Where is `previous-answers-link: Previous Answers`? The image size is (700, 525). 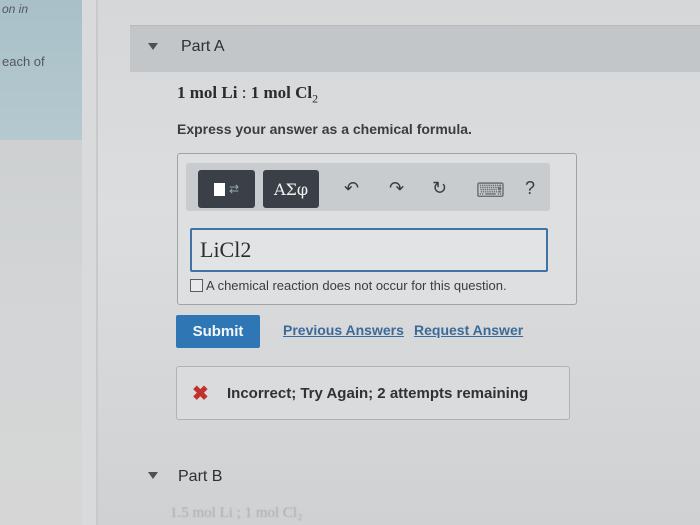 previous-answers-link: Previous Answers is located at coordinates (343, 330).